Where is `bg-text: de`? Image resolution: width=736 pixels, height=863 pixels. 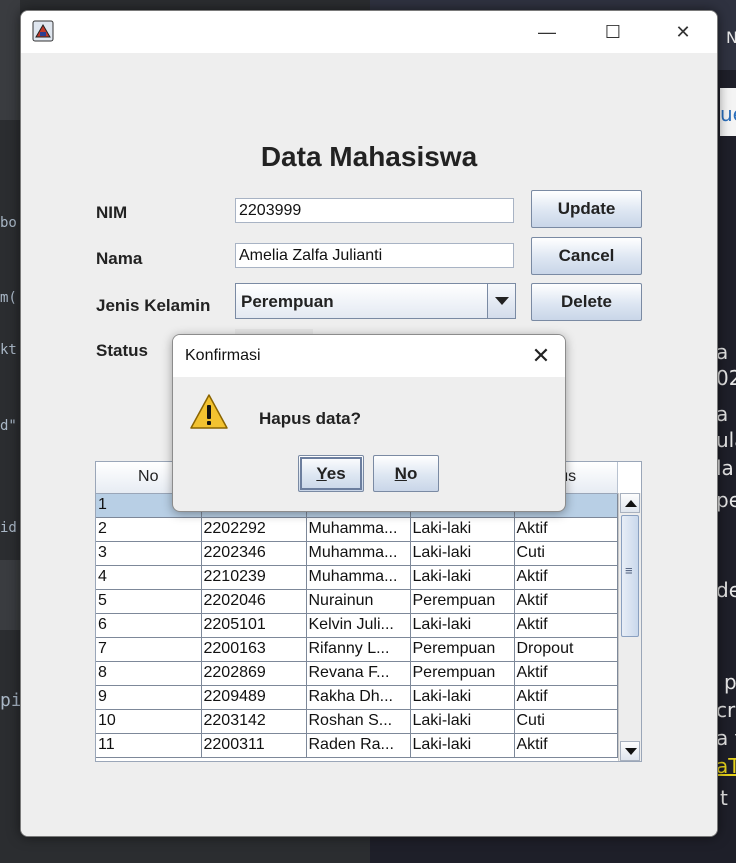 bg-text: de is located at coordinates (726, 590).